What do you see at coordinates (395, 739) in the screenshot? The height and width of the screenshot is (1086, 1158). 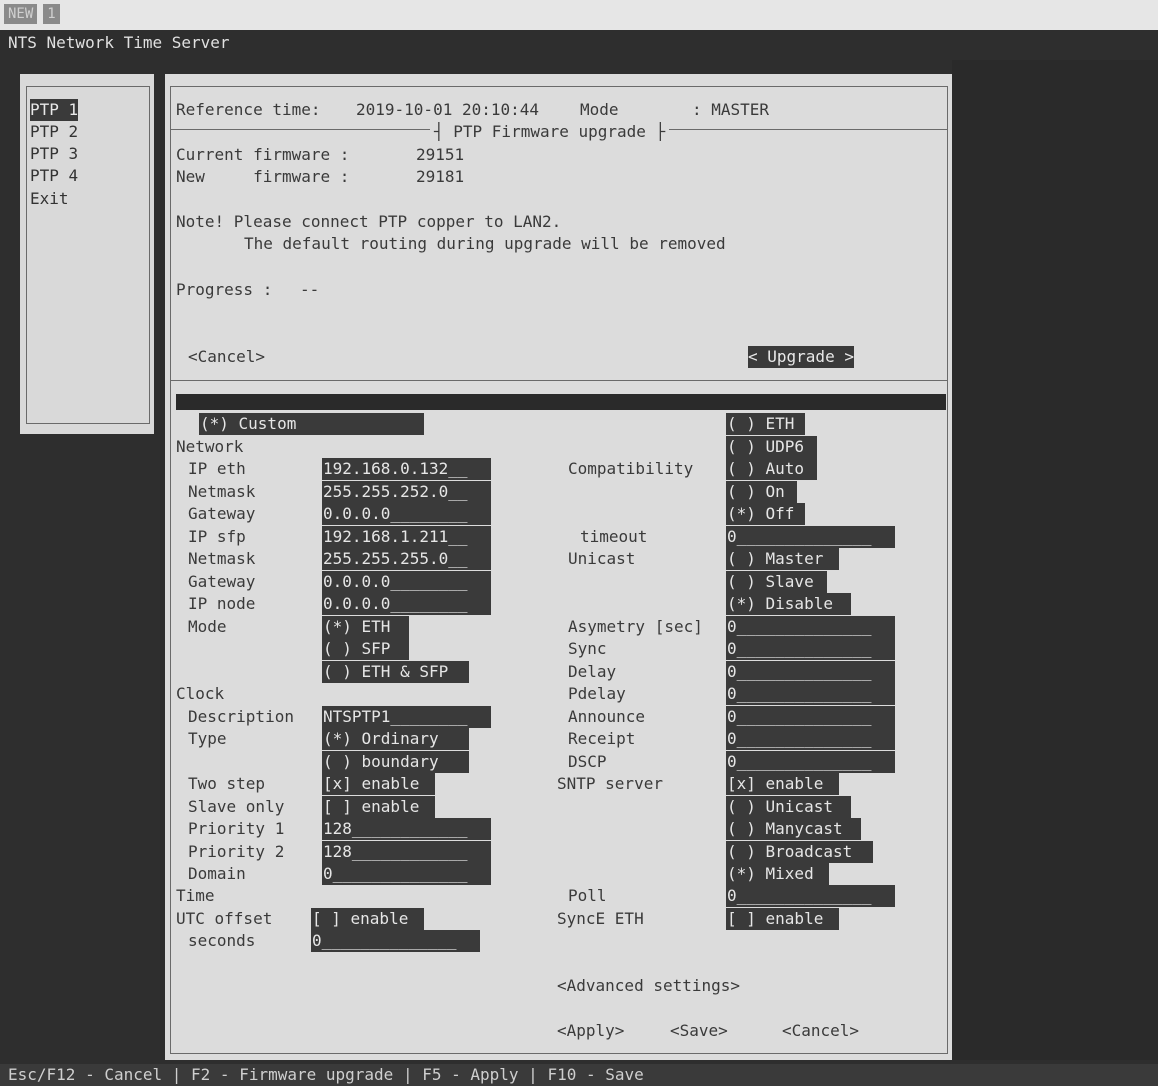 I see `type-ordinary-radio: (*) Ordinary` at bounding box center [395, 739].